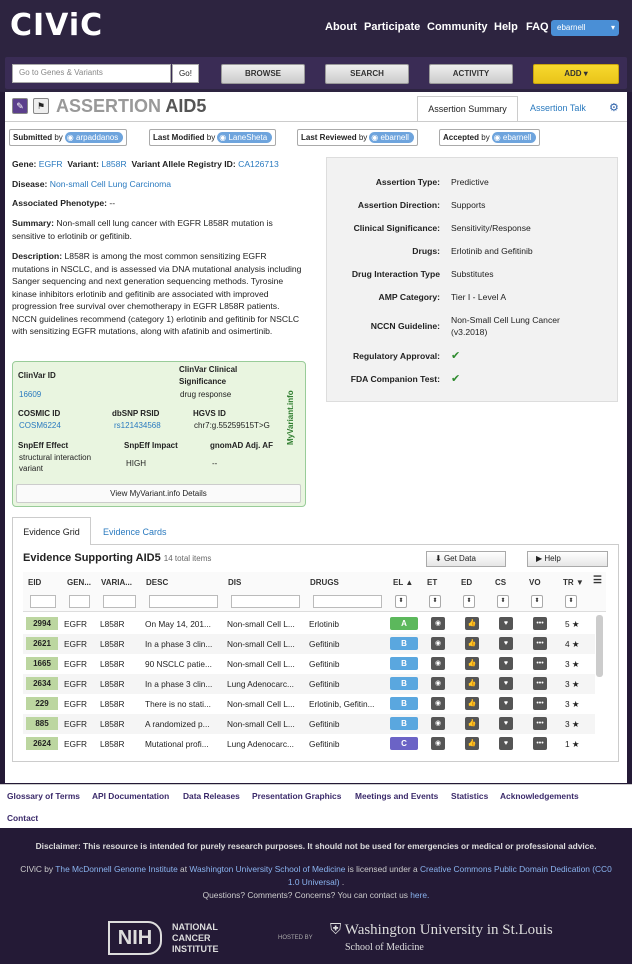  What do you see at coordinates (571, 601) in the screenshot?
I see `filter-tr-select: ⬍` at bounding box center [571, 601].